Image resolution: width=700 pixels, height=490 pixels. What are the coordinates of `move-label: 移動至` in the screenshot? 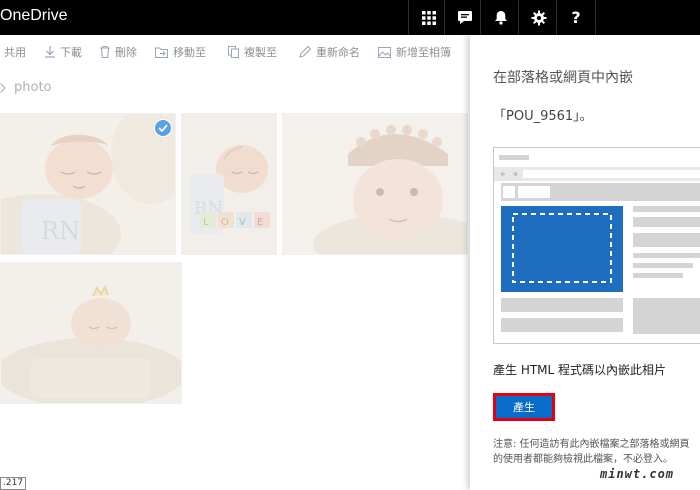 It's located at (189, 52).